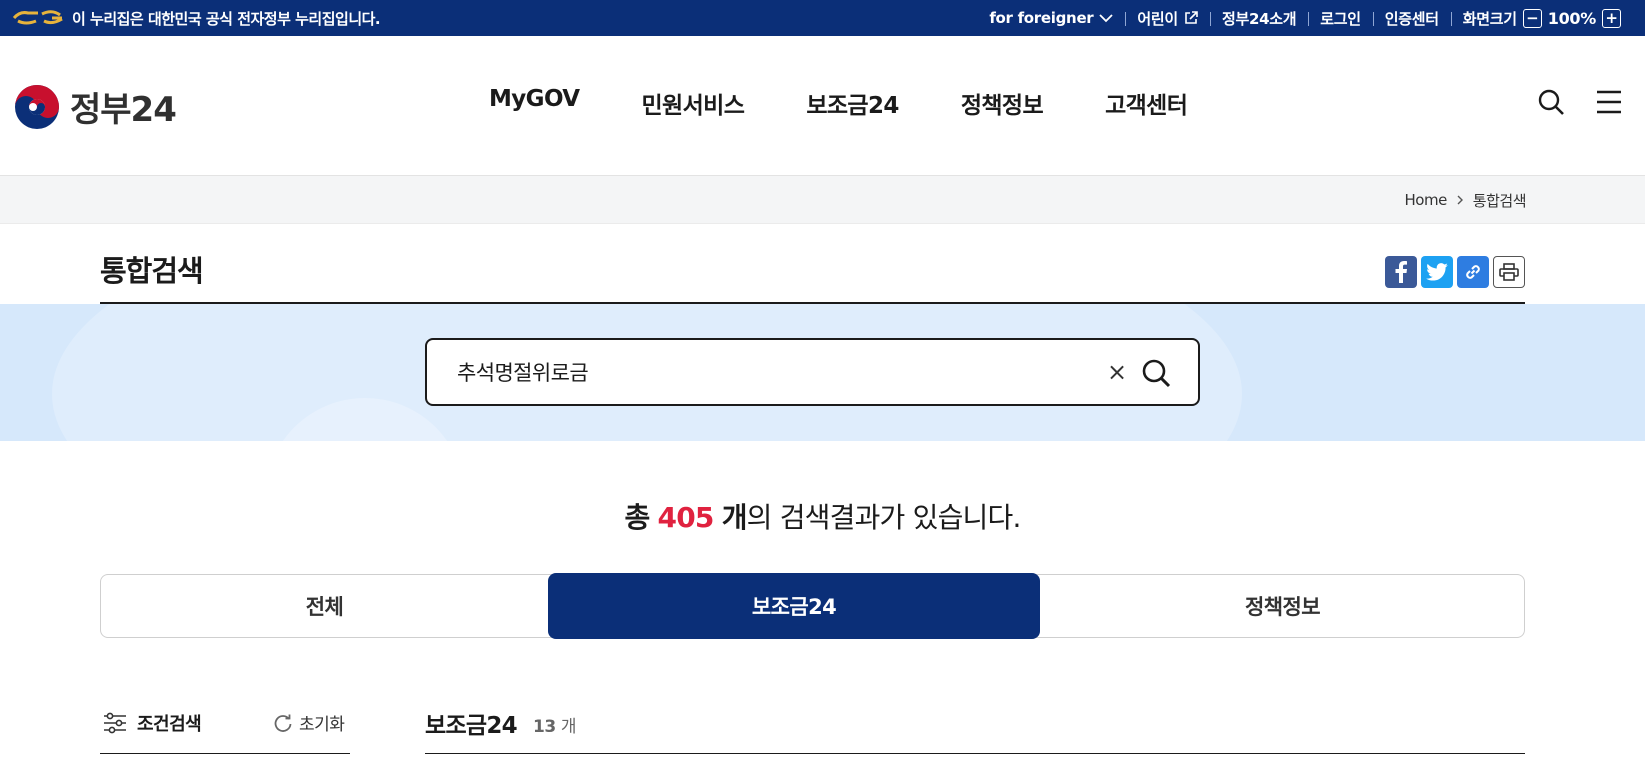 This screenshot has width=1645, height=762. What do you see at coordinates (1611, 18) in the screenshot?
I see `zoom-in-button: +` at bounding box center [1611, 18].